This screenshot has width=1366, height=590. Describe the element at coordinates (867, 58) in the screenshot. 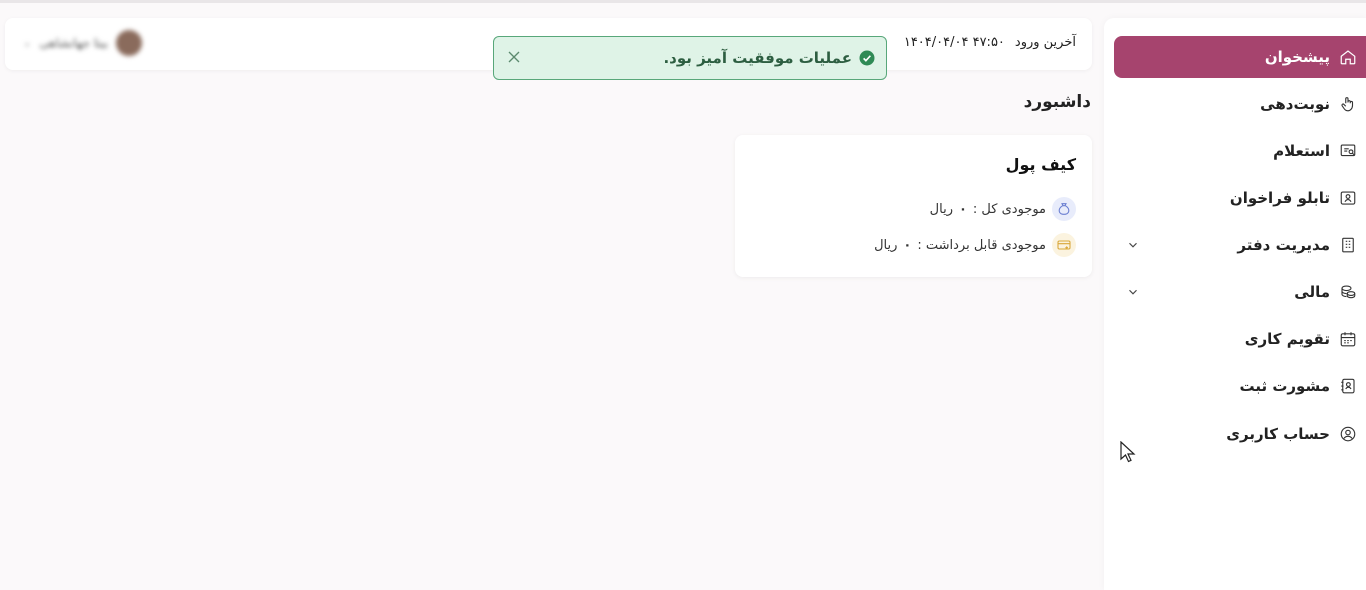

I see `check-circle-icon` at that location.